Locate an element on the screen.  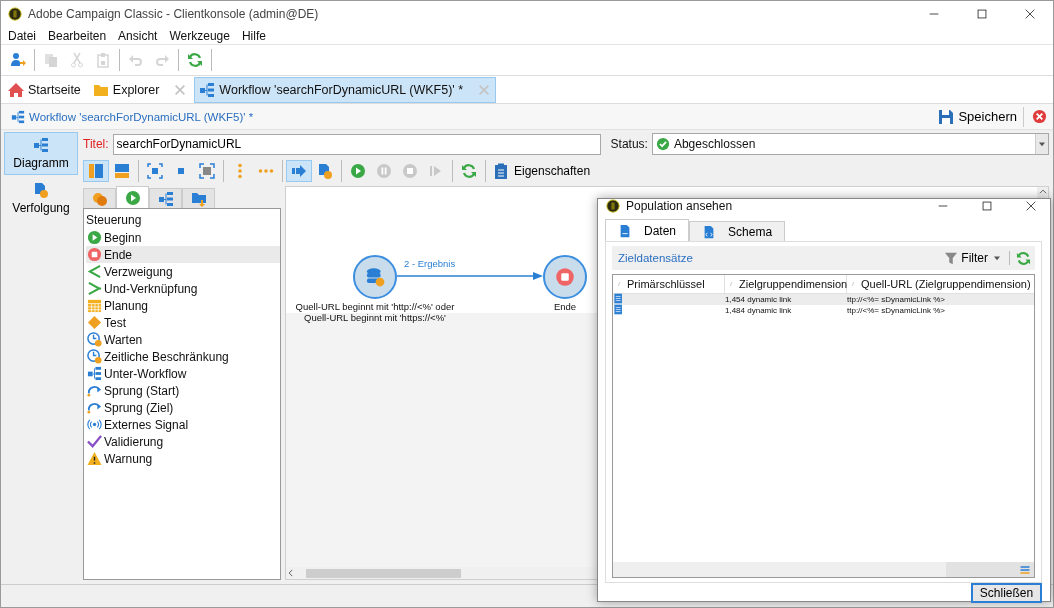
tab: Daten is located at coordinates (647, 230).